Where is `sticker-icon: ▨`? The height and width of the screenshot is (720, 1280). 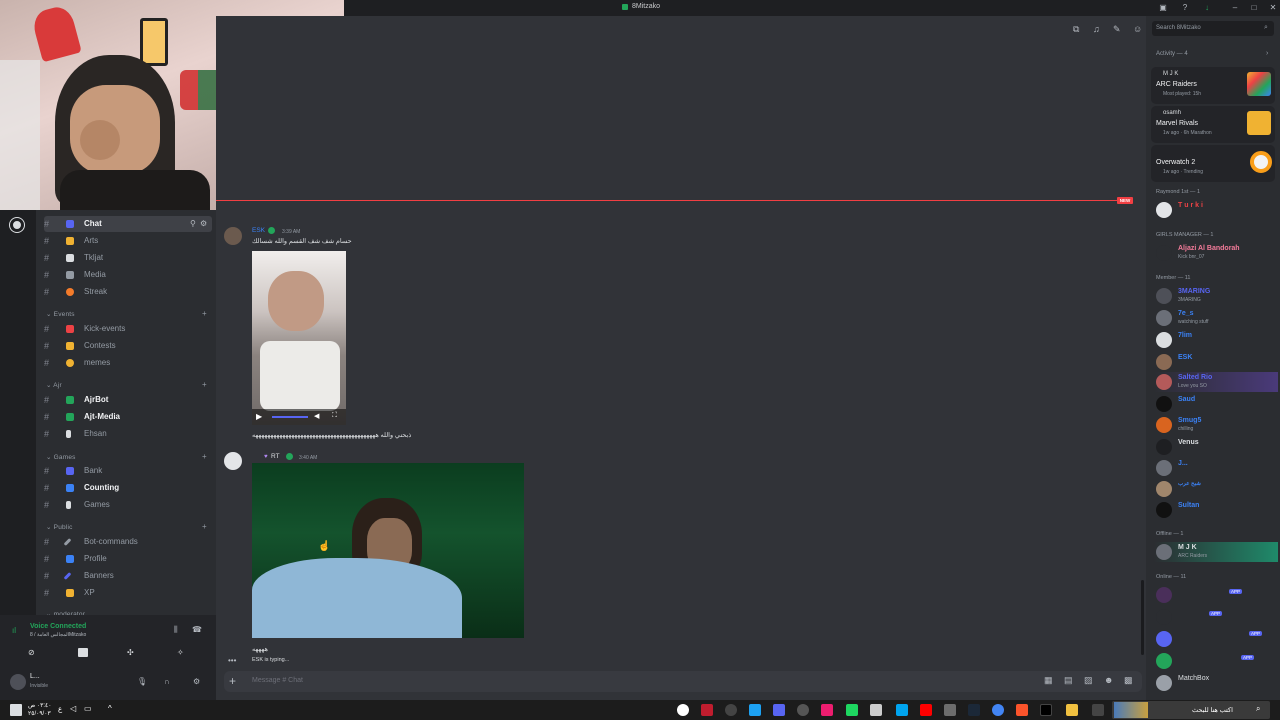 sticker-icon: ▨ is located at coordinates (1088, 680).